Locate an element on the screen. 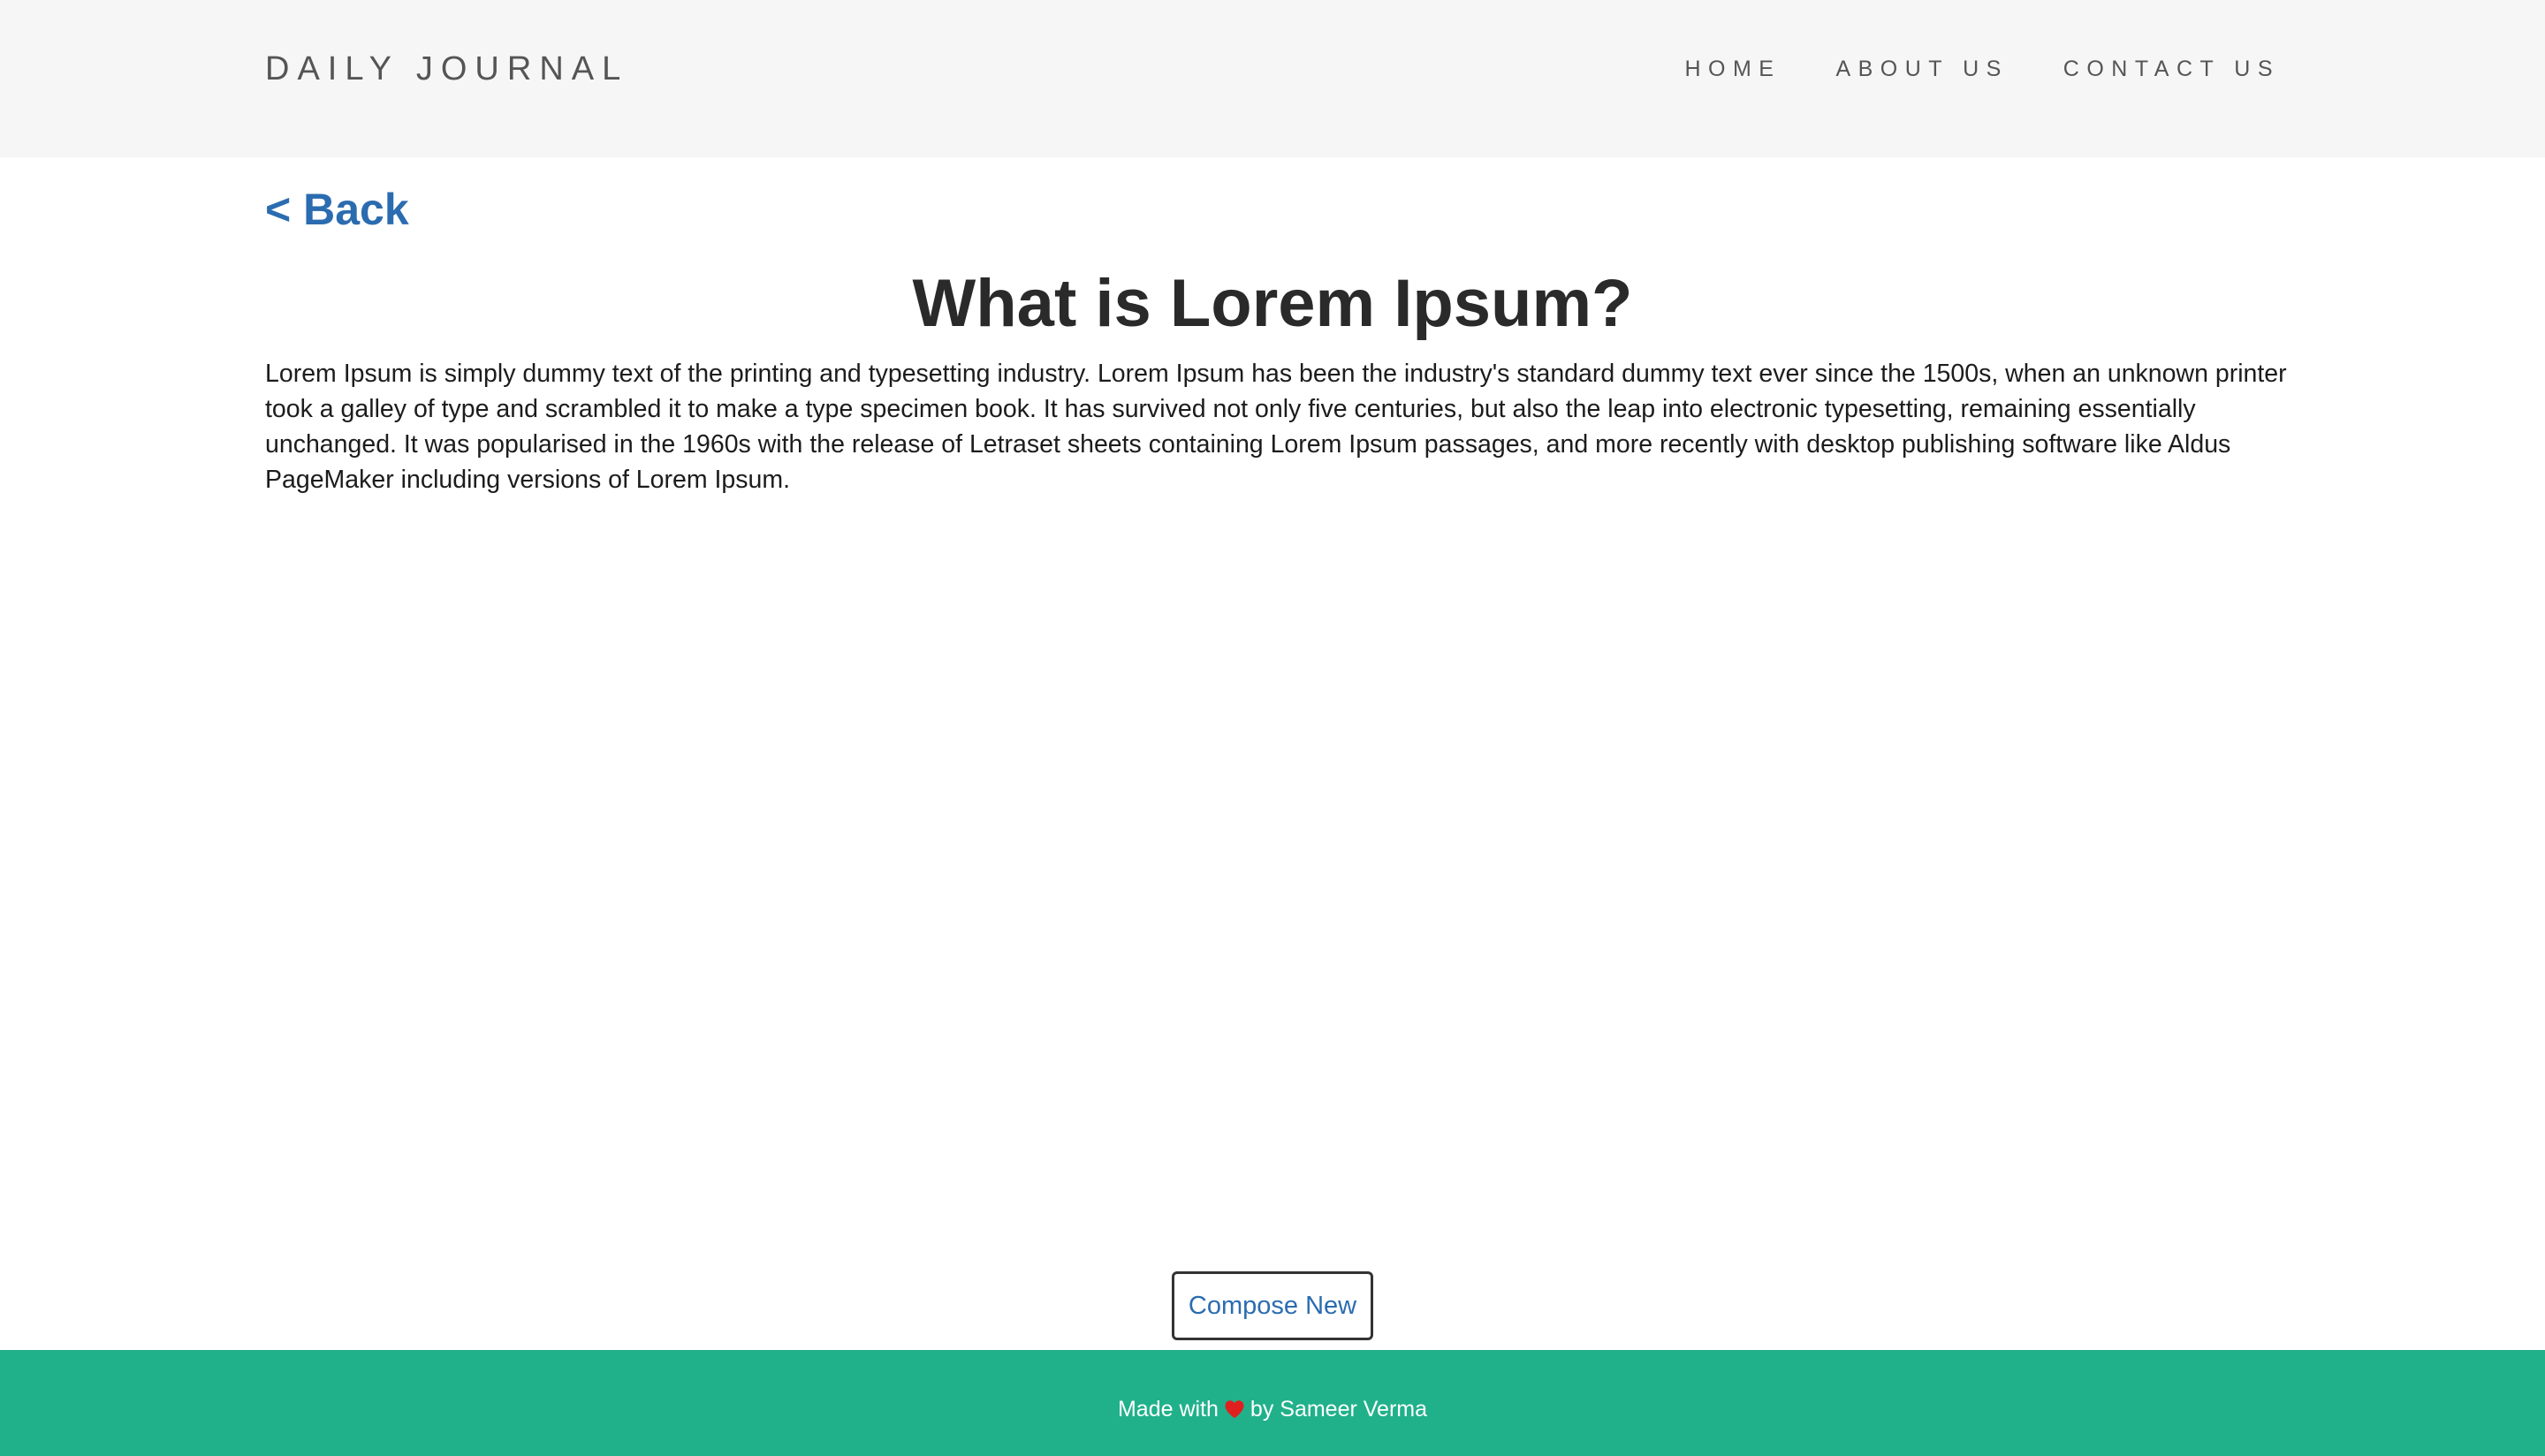  compose-new-button: Compose New is located at coordinates (1272, 1305).